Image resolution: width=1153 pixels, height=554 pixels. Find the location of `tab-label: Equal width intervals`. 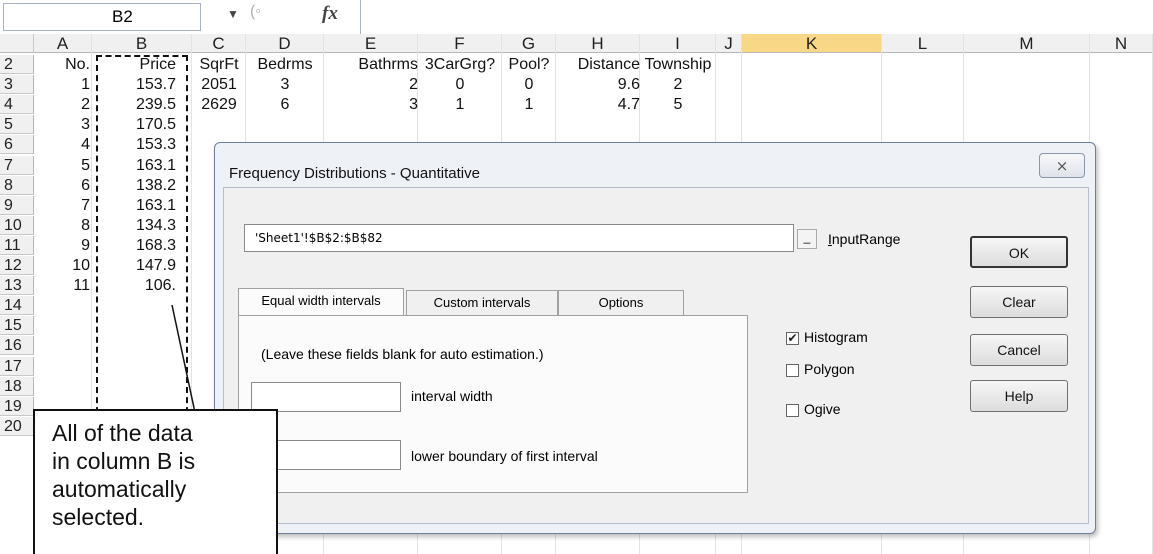

tab-label: Equal width intervals is located at coordinates (321, 300).